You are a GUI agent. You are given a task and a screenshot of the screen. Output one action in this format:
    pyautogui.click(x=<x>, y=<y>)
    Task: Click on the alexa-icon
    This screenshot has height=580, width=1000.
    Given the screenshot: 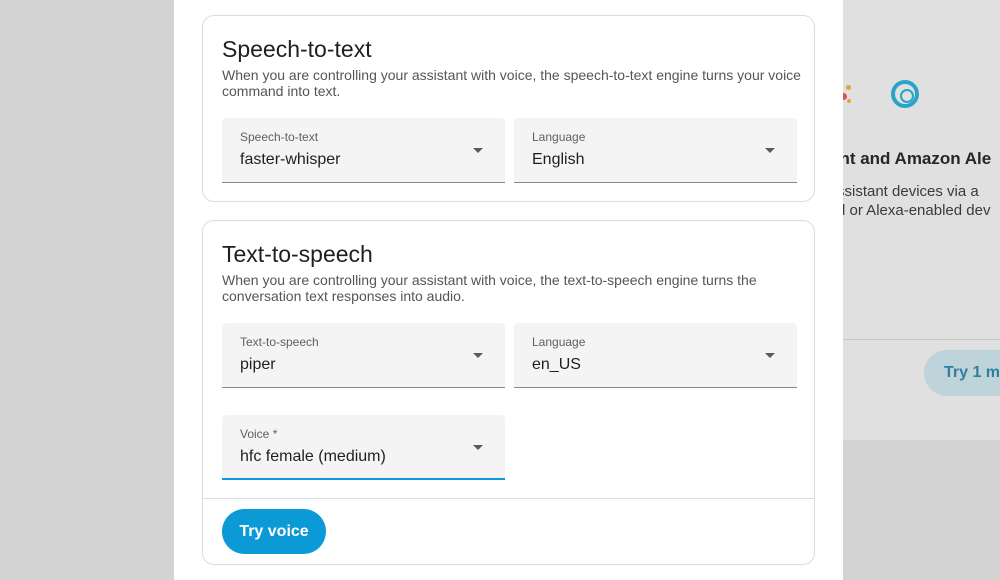 What is the action you would take?
    pyautogui.click(x=905, y=94)
    